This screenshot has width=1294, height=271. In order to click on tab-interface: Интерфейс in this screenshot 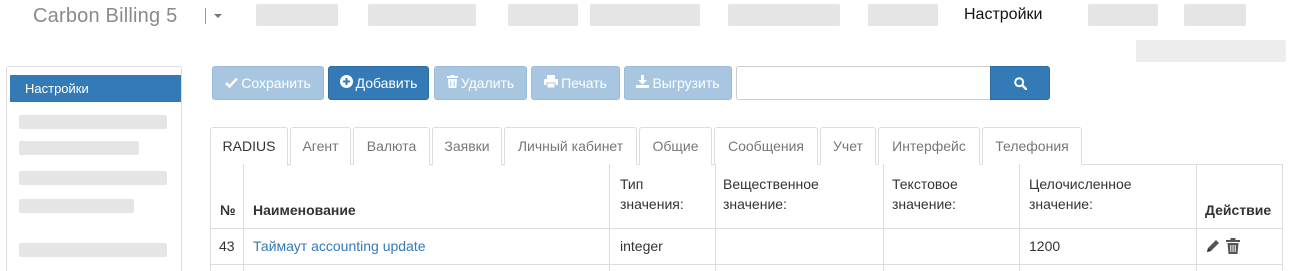, I will do `click(929, 146)`.